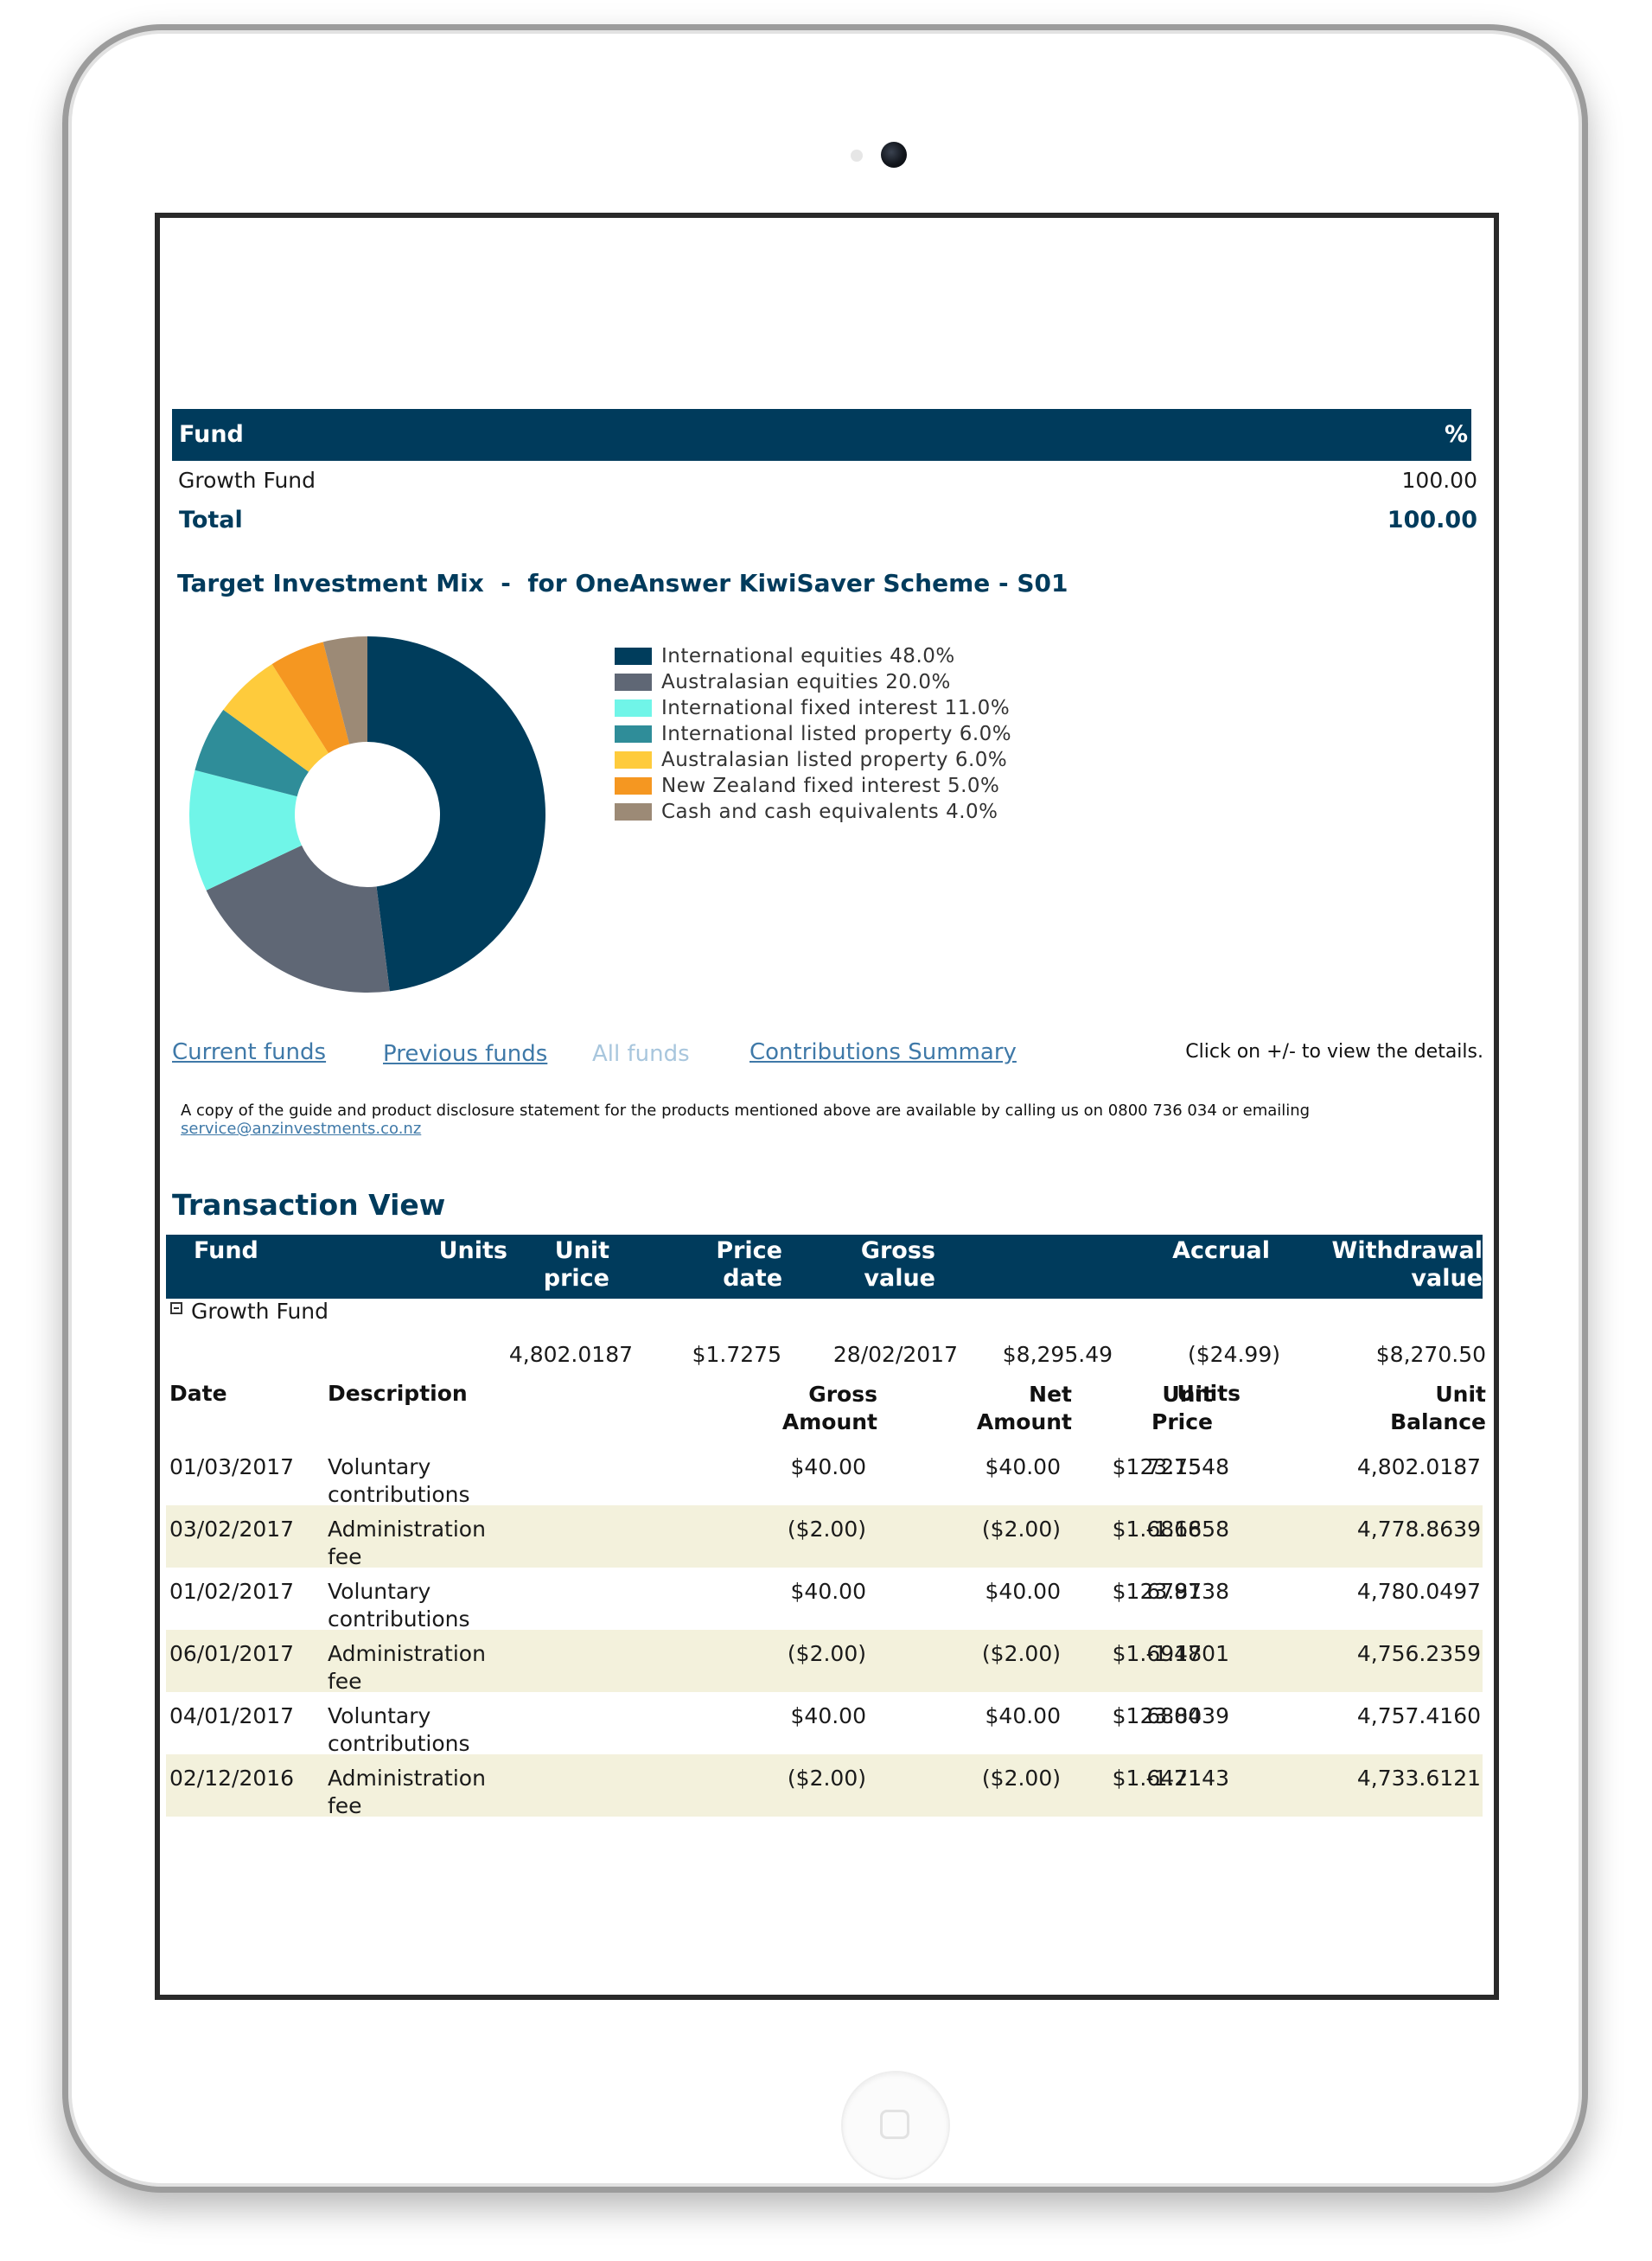  Describe the element at coordinates (1418, 1592) in the screenshot. I see `row-unit-balance: 4,780.0497` at that location.